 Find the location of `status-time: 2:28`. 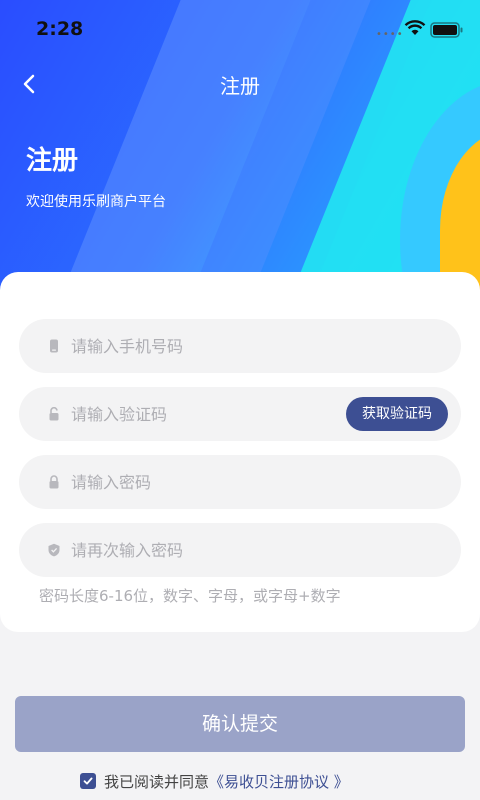

status-time: 2:28 is located at coordinates (60, 29).